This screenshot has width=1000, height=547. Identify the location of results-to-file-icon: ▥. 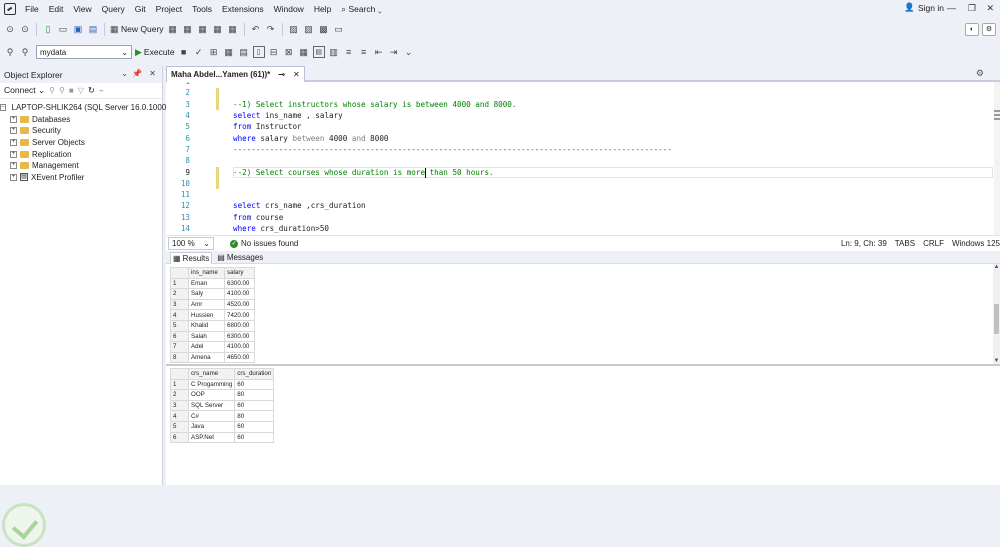
(334, 52).